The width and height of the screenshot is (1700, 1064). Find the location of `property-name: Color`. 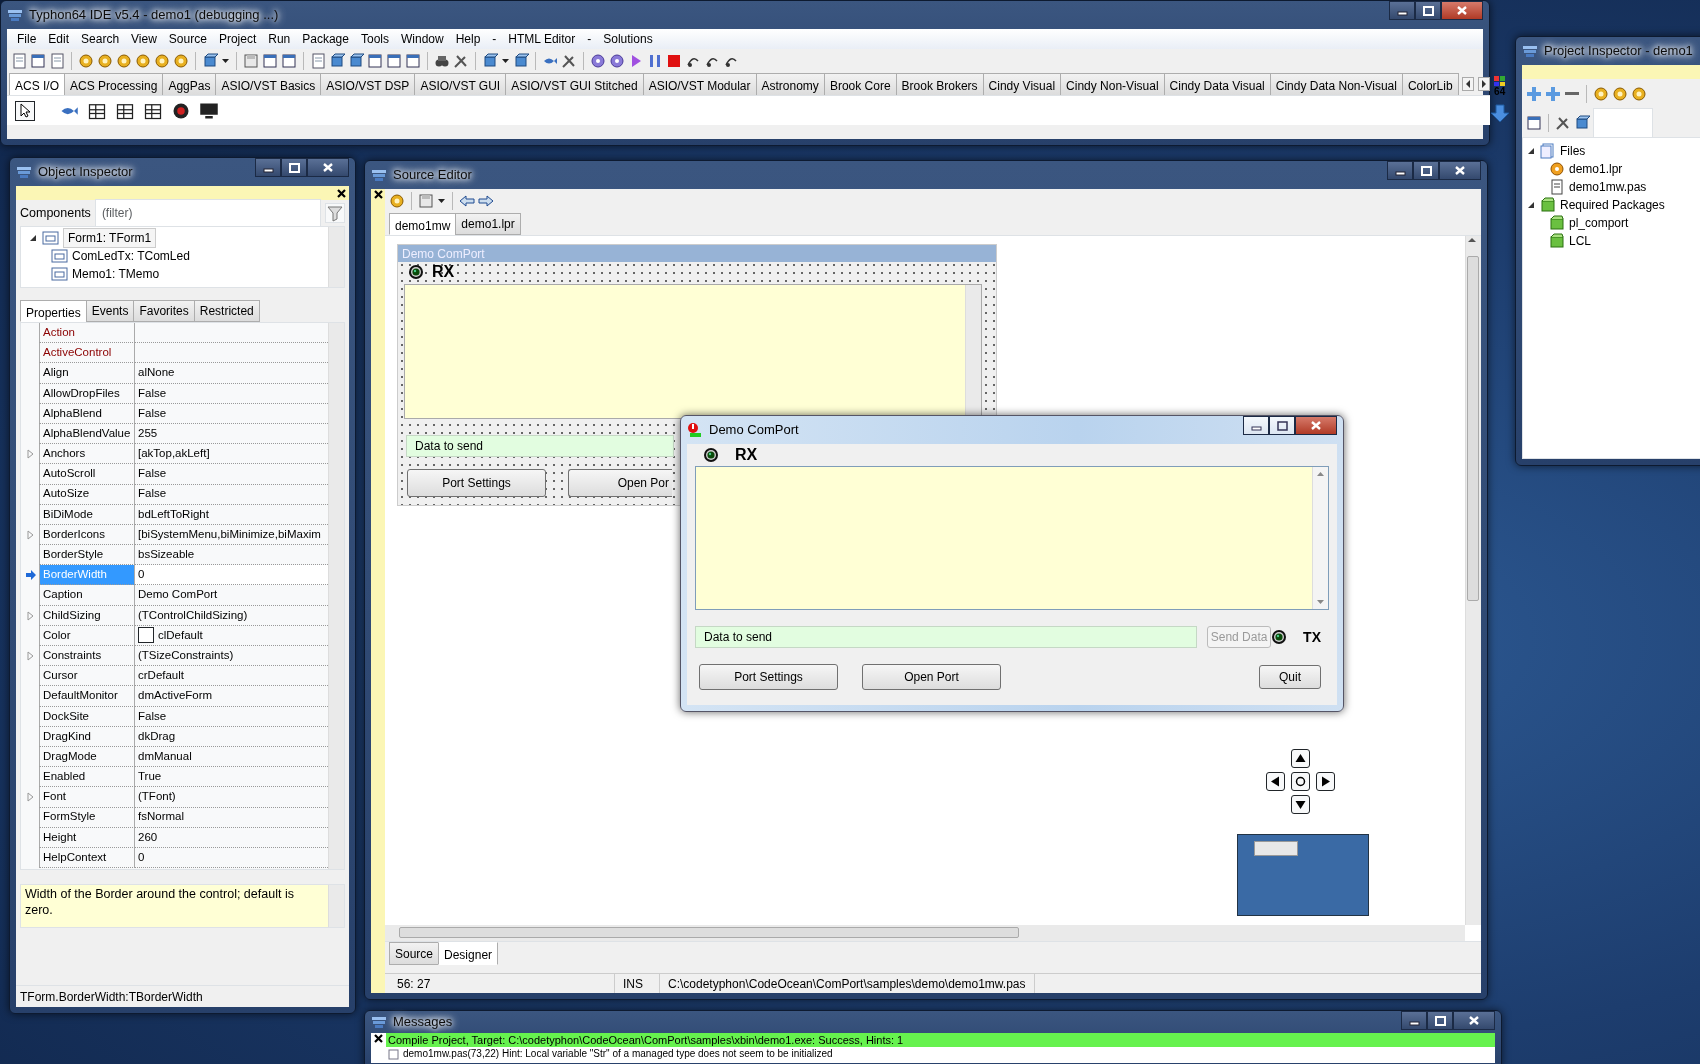

property-name: Color is located at coordinates (87, 635).